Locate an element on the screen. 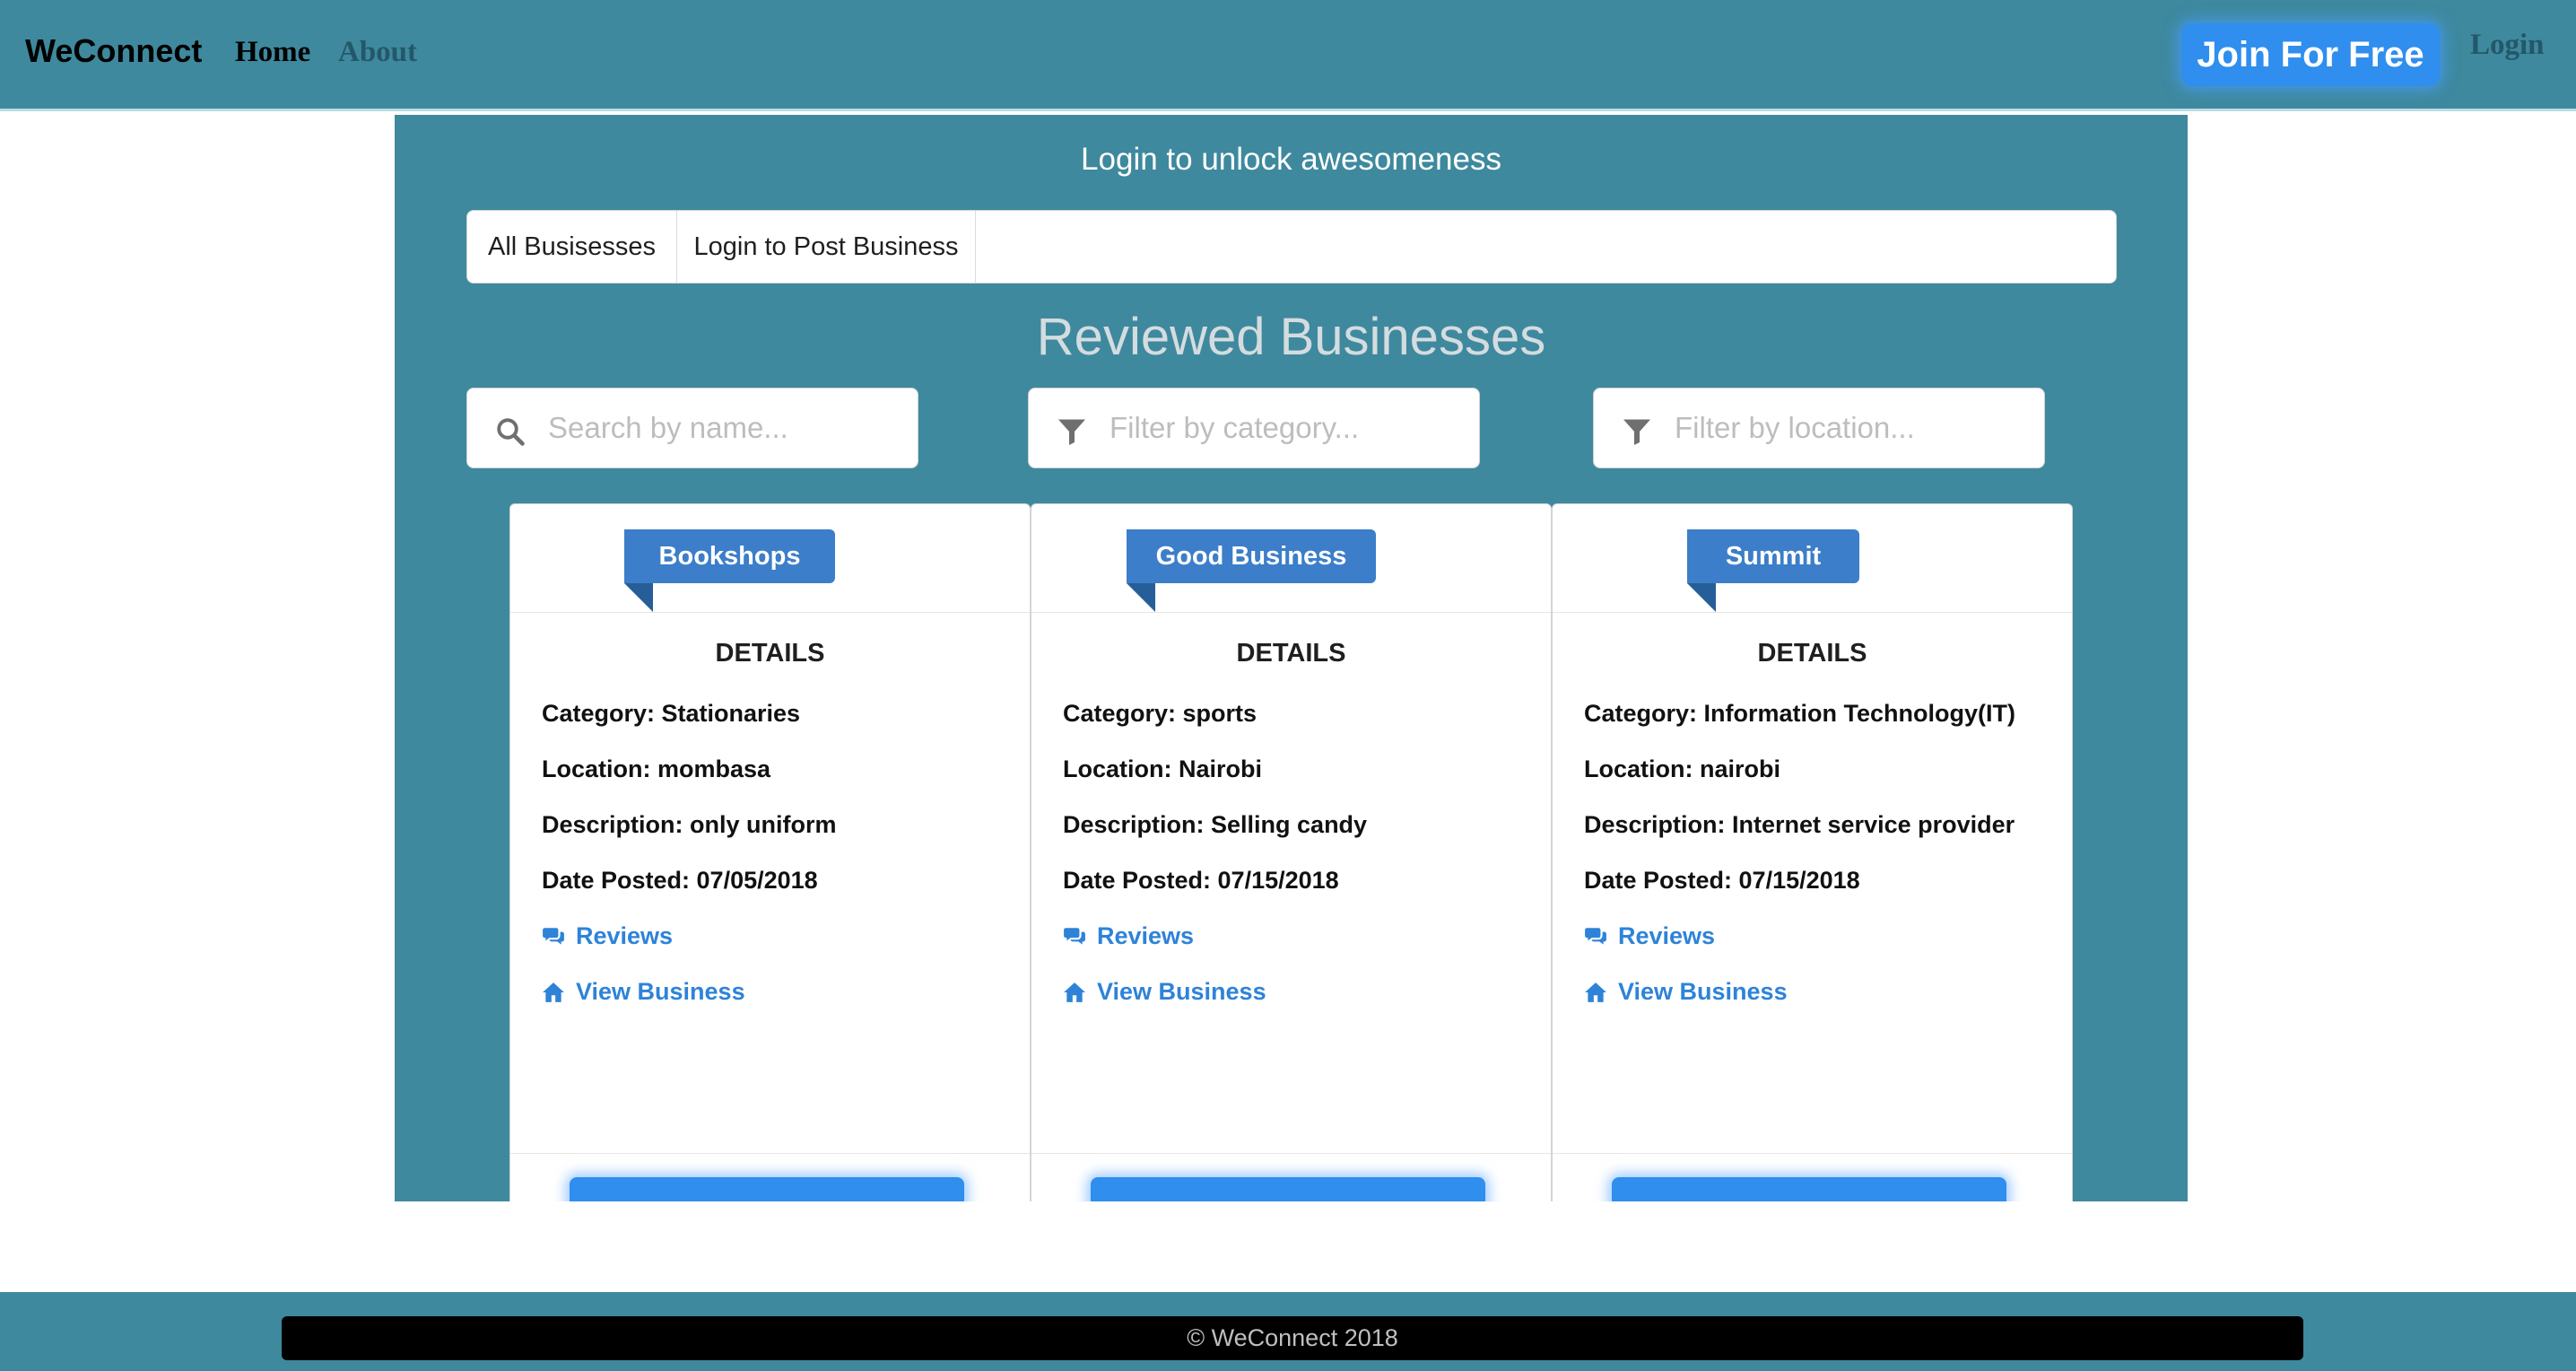 This screenshot has width=2576, height=1371. login-link: Login is located at coordinates (2507, 45).